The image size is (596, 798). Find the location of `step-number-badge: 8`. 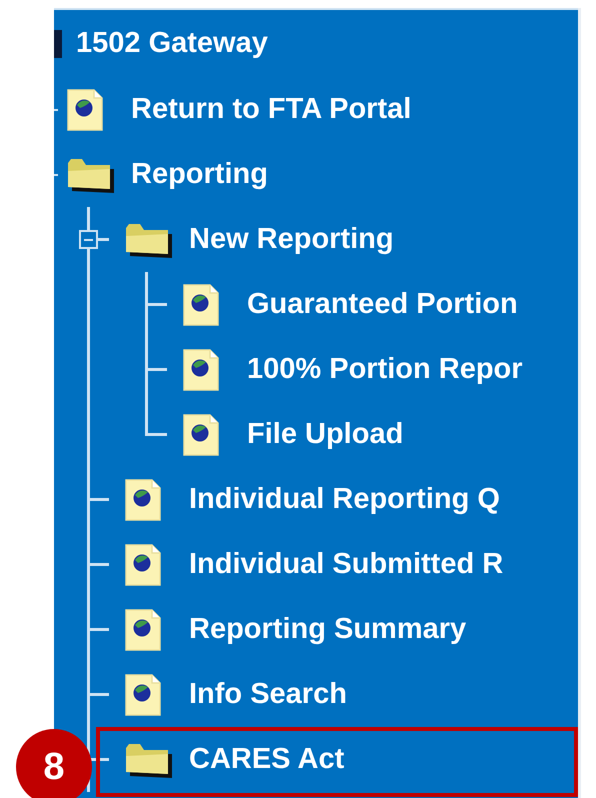

step-number-badge: 8 is located at coordinates (54, 763).